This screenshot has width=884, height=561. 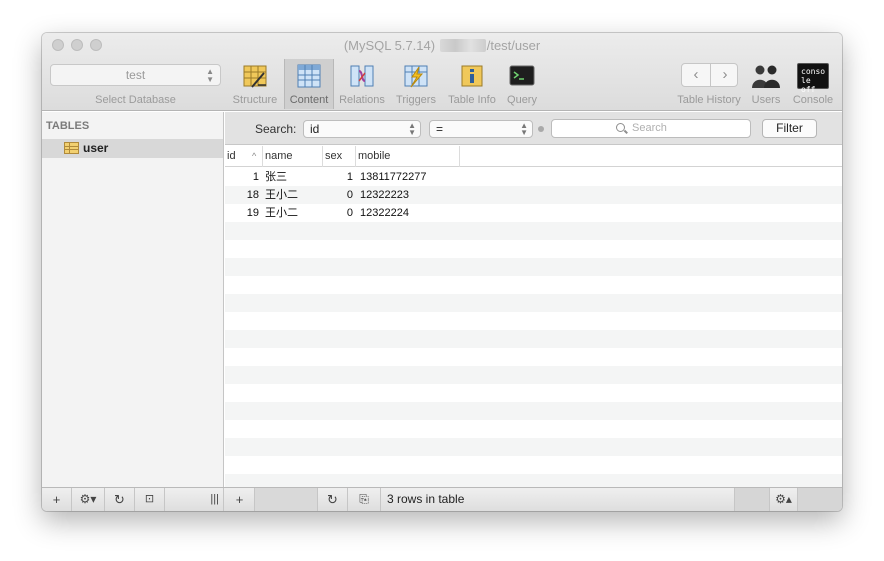 I want to click on add-table-button: +, so click(x=57, y=499).